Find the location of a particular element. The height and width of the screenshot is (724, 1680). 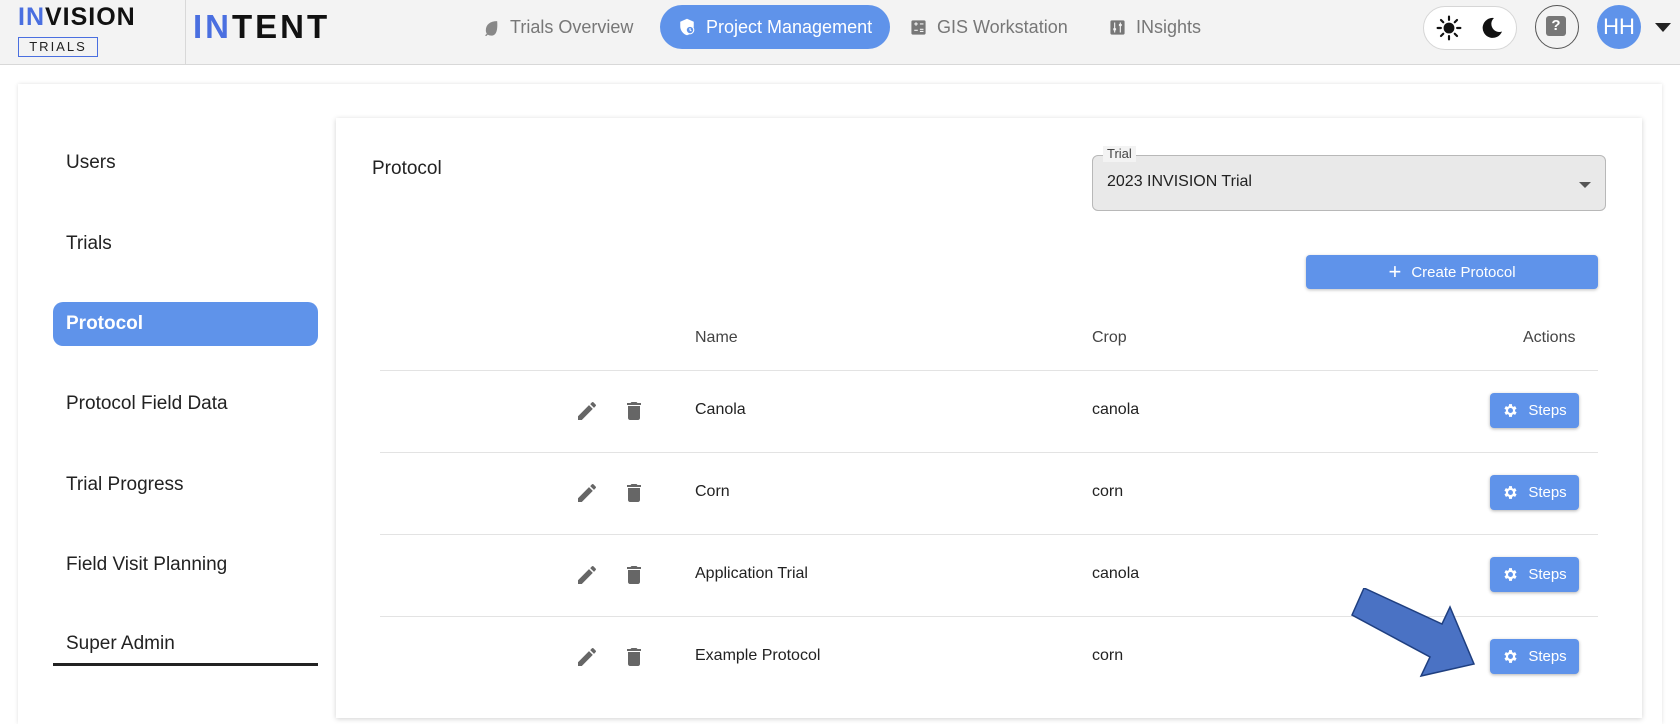

annotation-arrow-icon is located at coordinates (1413, 633).